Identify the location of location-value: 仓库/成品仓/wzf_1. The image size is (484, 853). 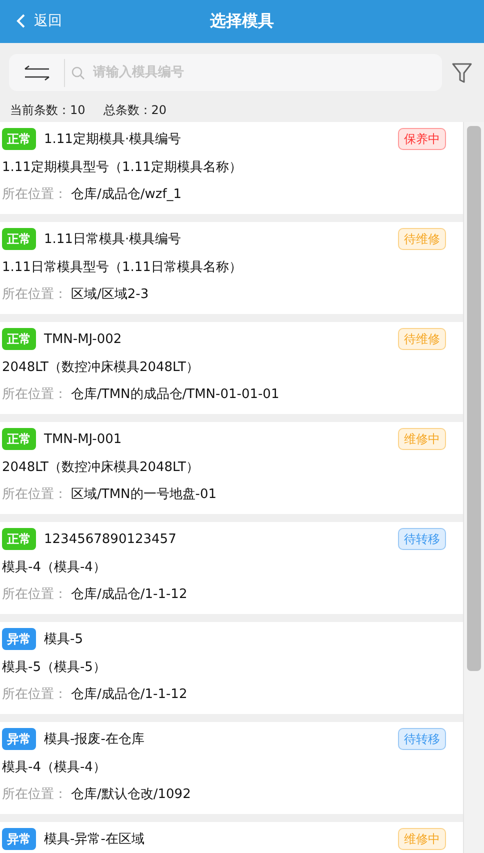
(126, 195).